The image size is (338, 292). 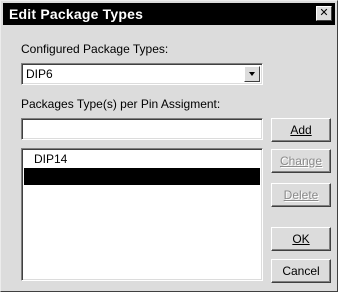 I want to click on cancel-button: Cancel, so click(x=301, y=271).